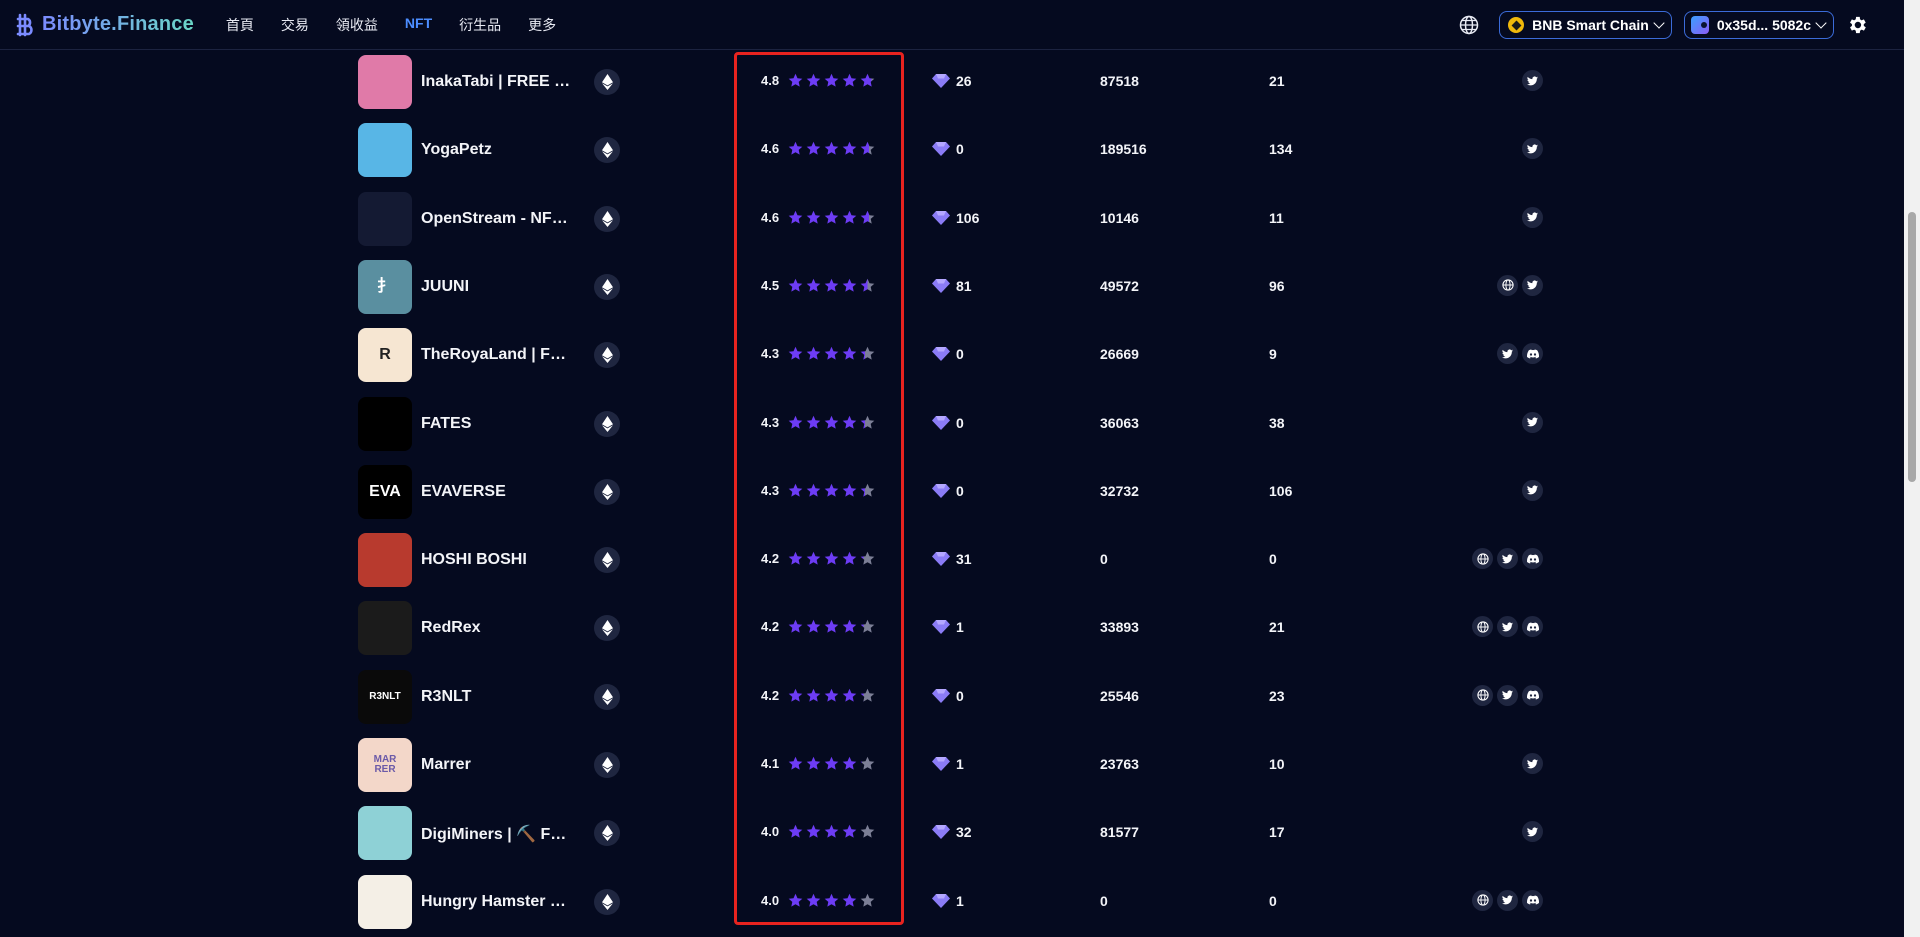  What do you see at coordinates (952, 427) in the screenshot?
I see `table-row: FATES 4.3 0 36063 38` at bounding box center [952, 427].